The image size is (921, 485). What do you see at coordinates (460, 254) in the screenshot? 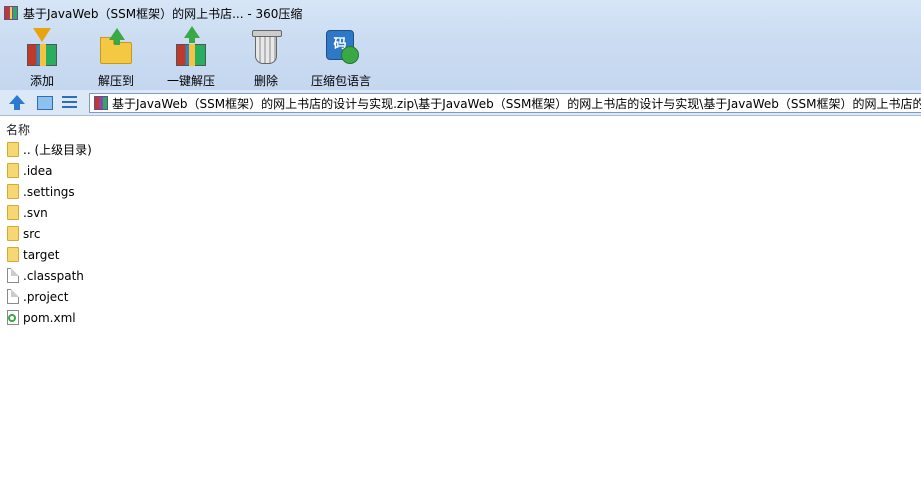
I see `list-item: target` at bounding box center [460, 254].